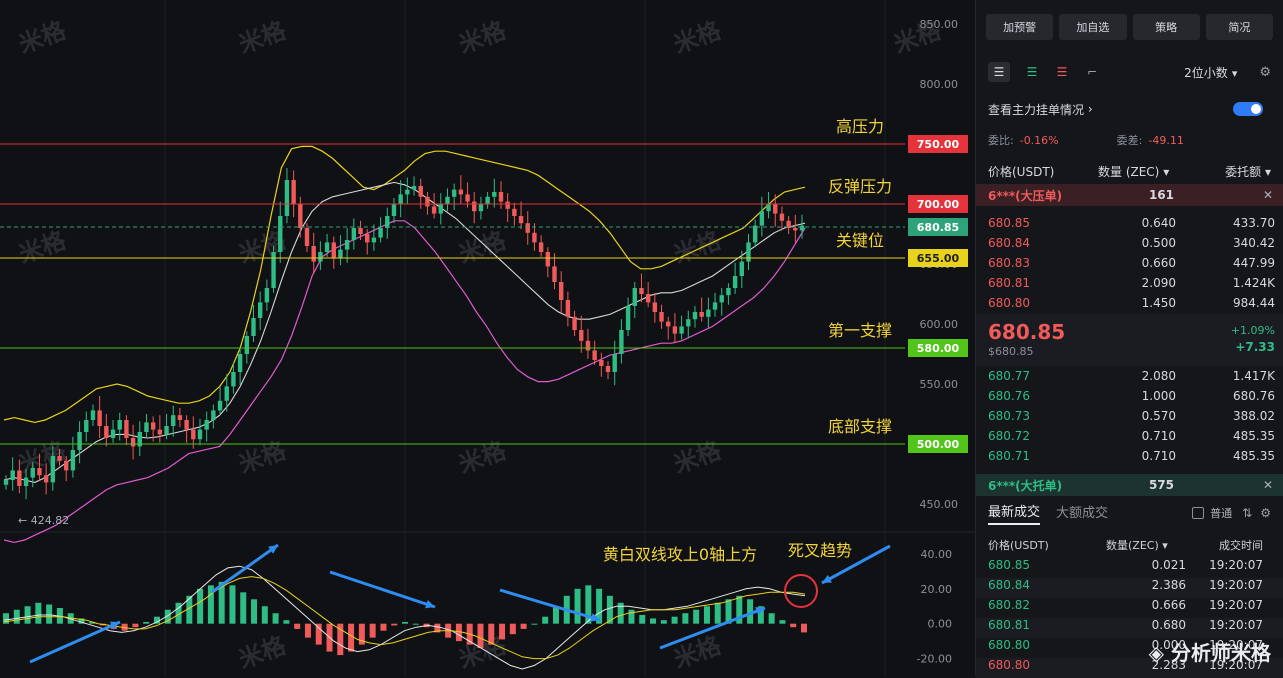 The image size is (1283, 678). I want to click on col-qty: 数量 (ZEC) ▾, so click(1133, 171).